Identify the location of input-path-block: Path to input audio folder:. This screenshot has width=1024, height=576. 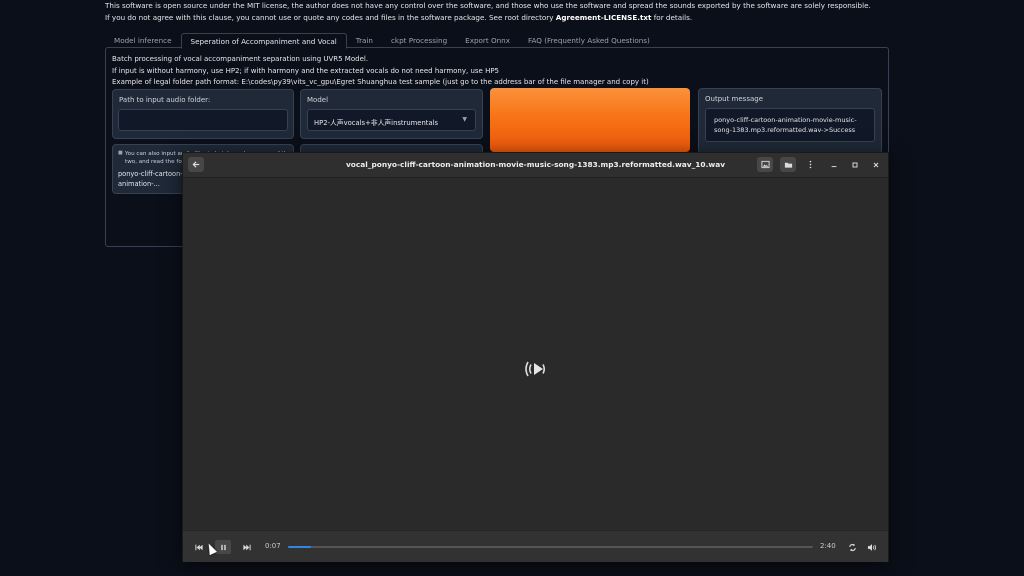
(203, 114).